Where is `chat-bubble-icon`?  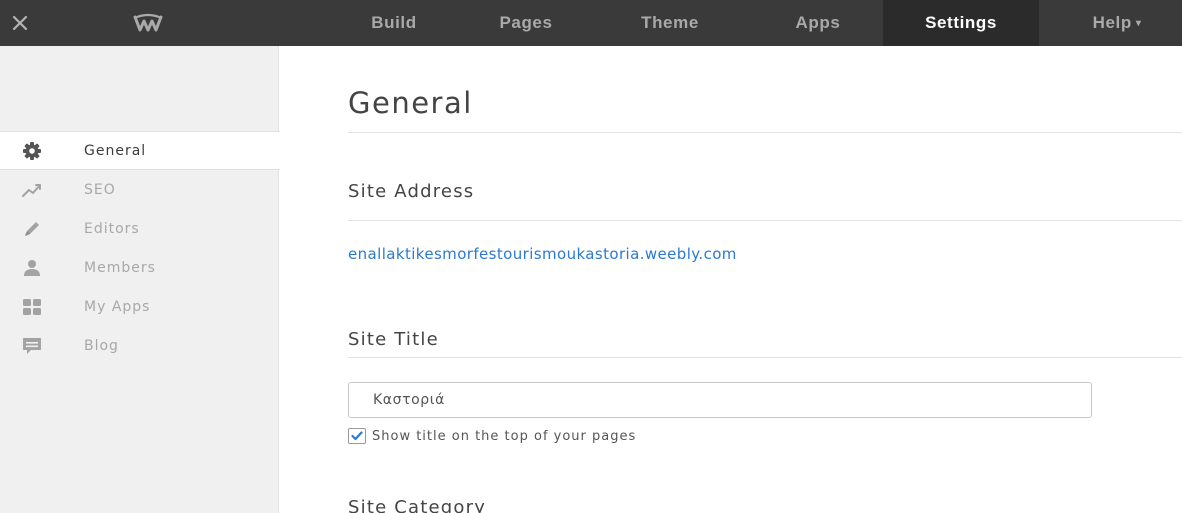 chat-bubble-icon is located at coordinates (32, 346).